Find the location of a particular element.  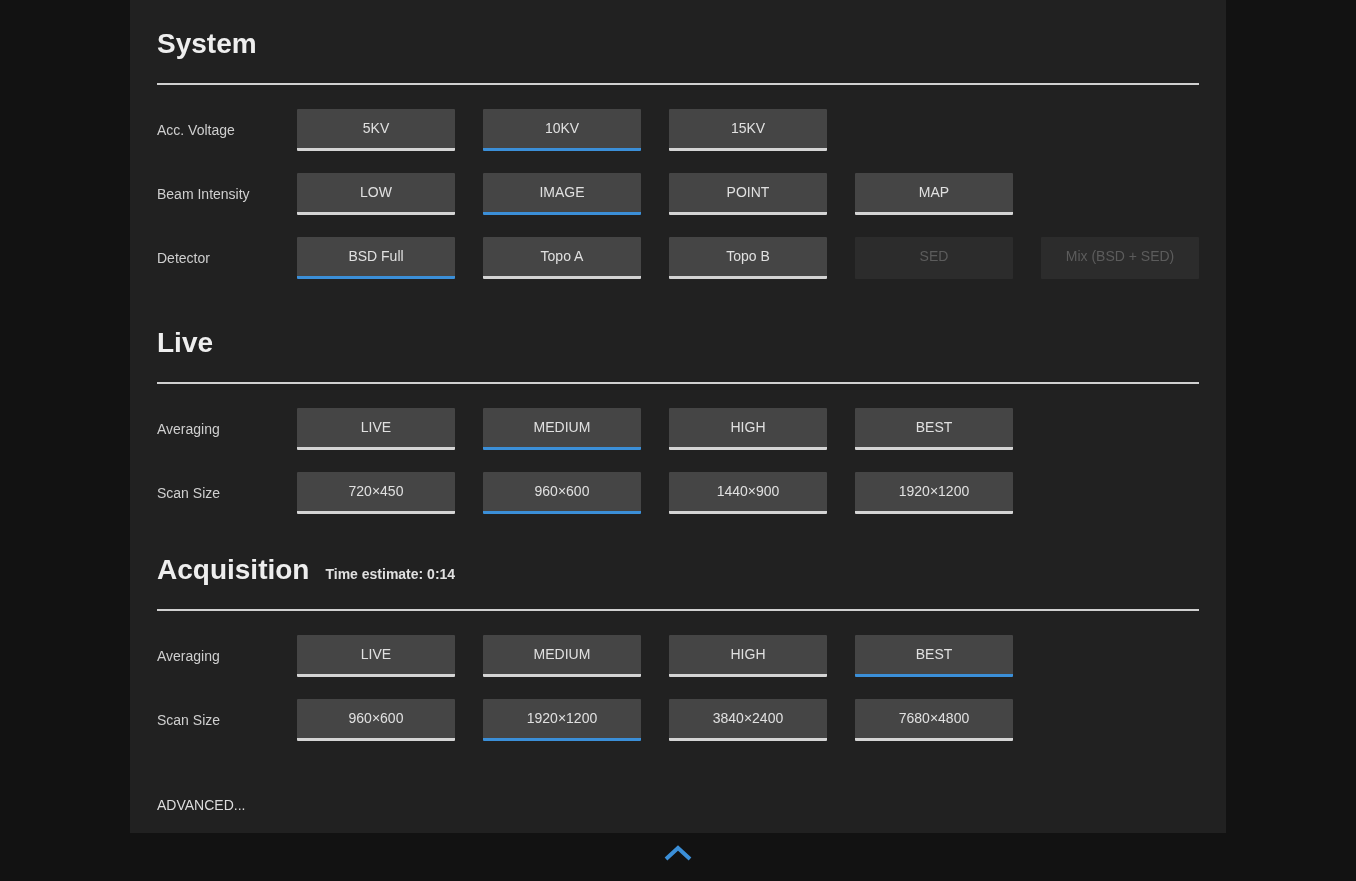

section-heading: Live is located at coordinates (185, 343).